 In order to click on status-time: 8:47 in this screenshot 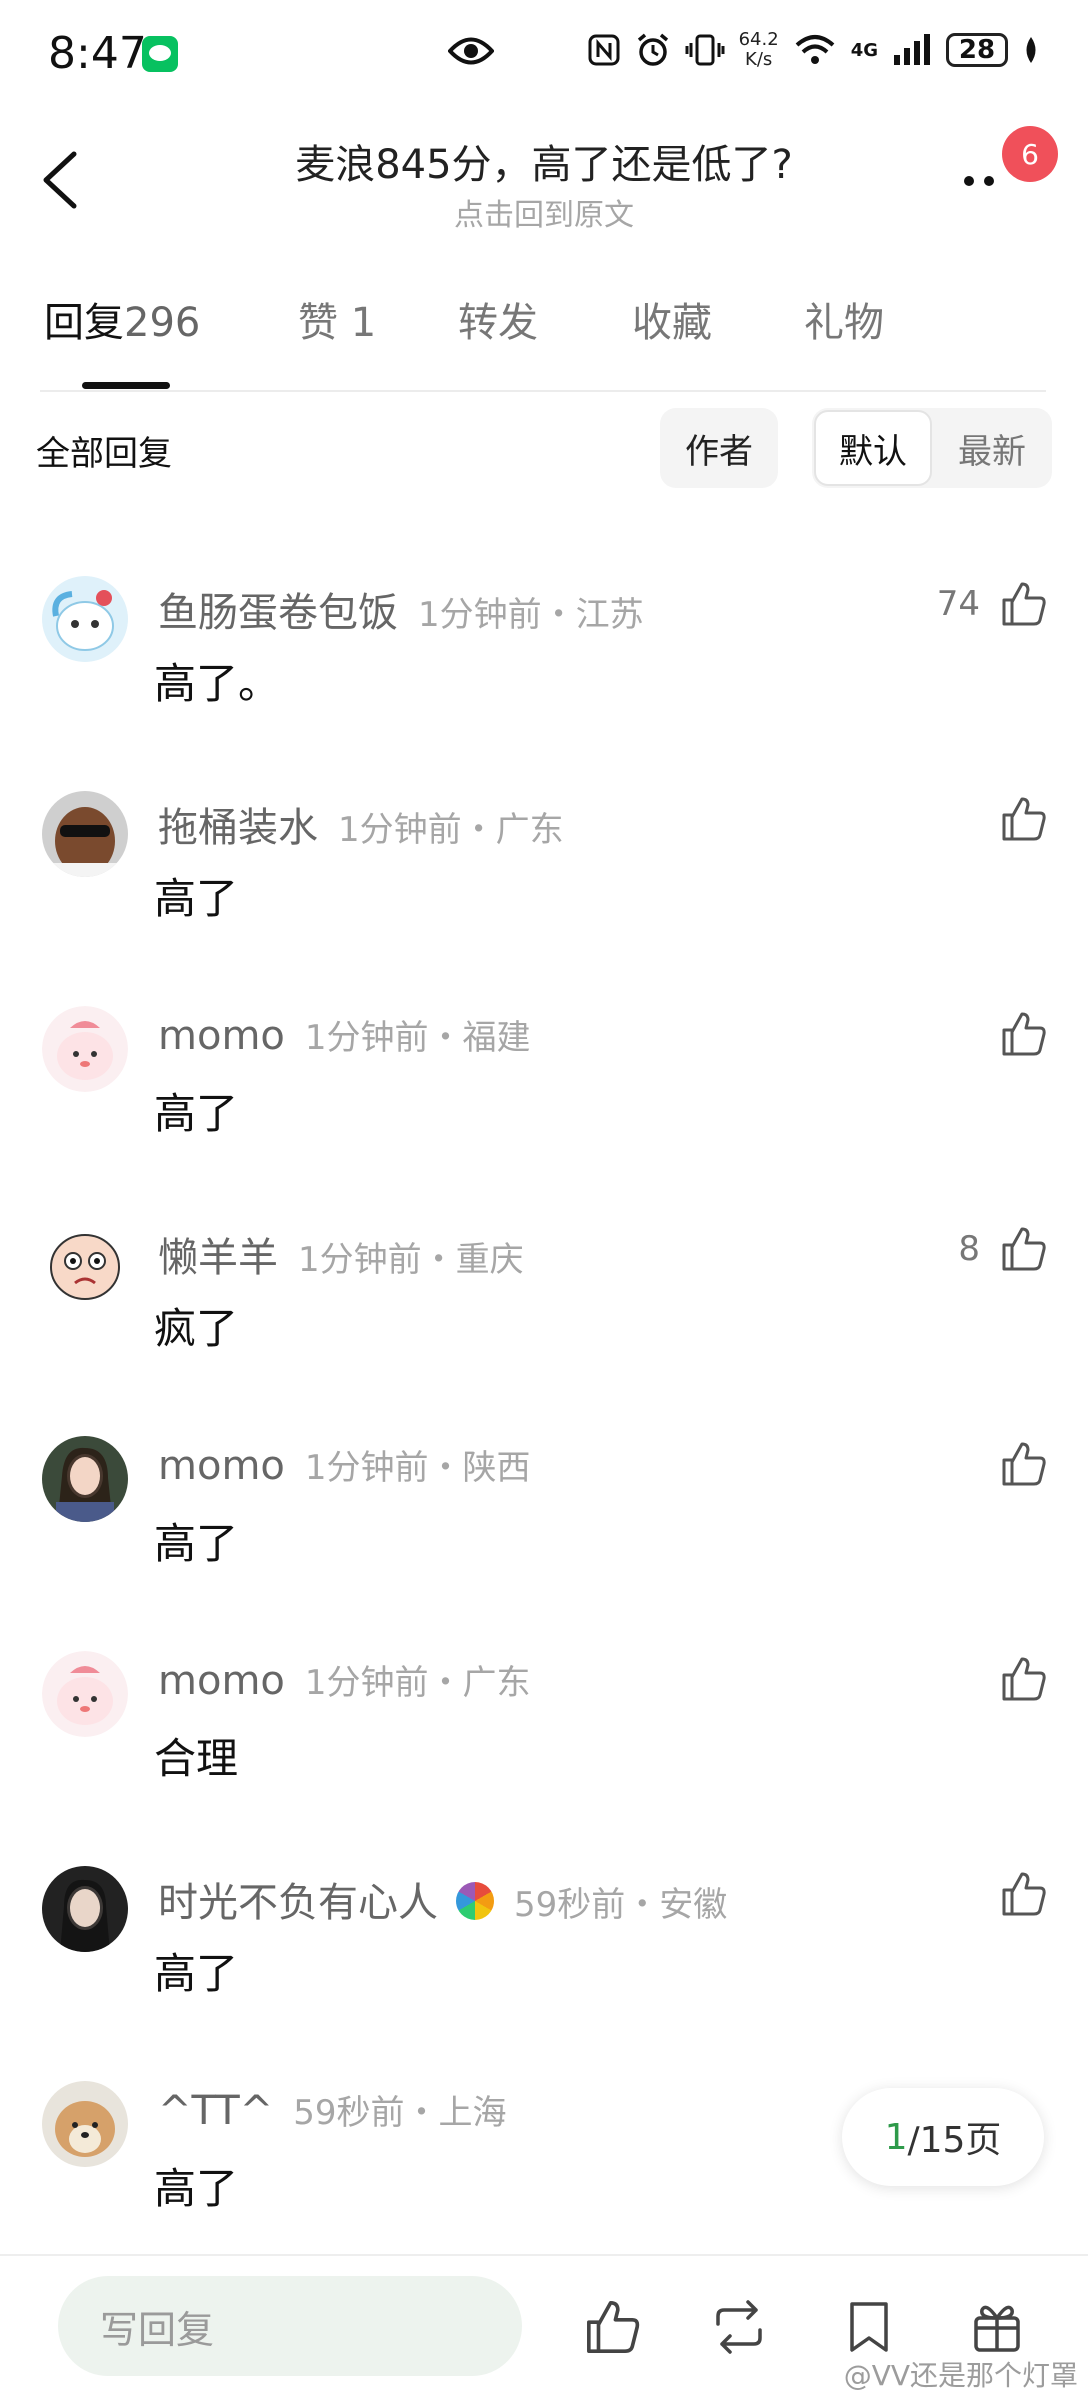, I will do `click(97, 53)`.